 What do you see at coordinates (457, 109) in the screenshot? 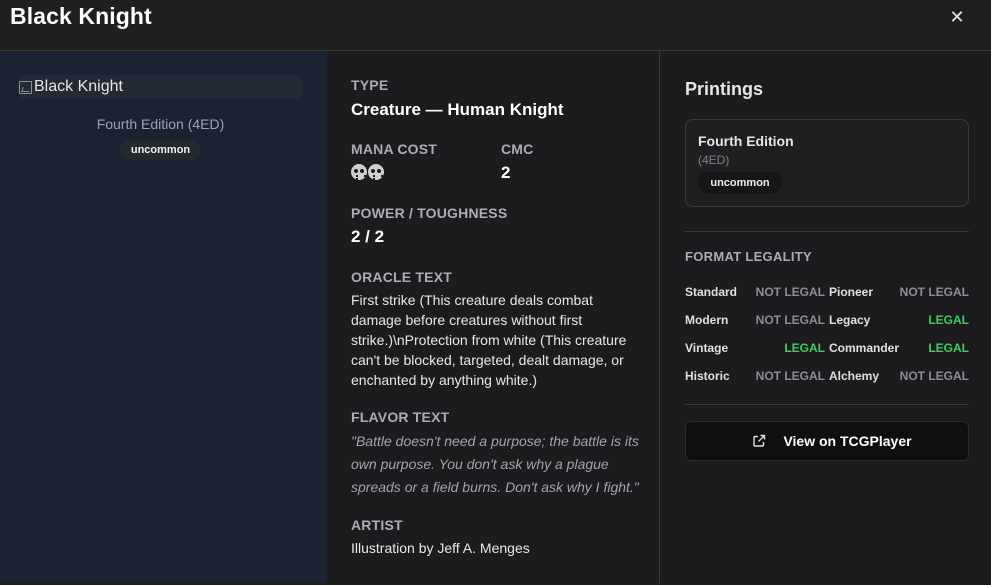
I see `type-value: Creature — Human Knight` at bounding box center [457, 109].